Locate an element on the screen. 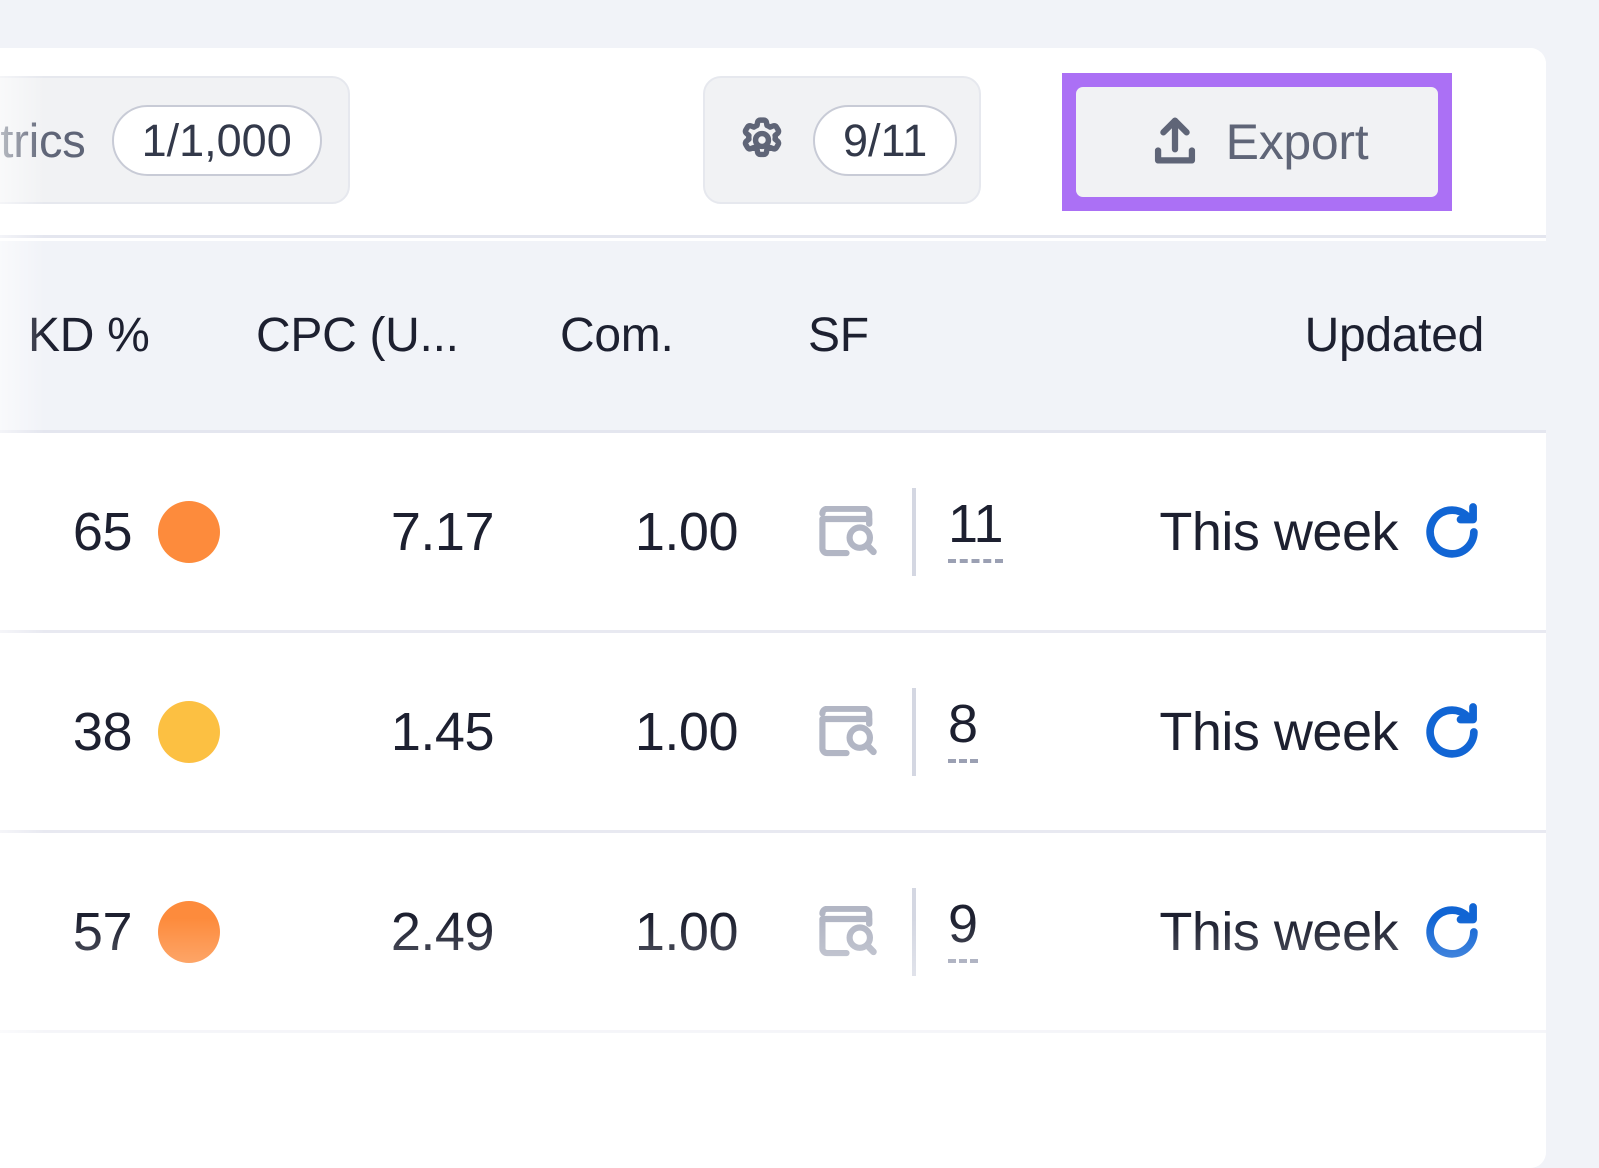  cell-cpc: 7.17 is located at coordinates (442, 531).